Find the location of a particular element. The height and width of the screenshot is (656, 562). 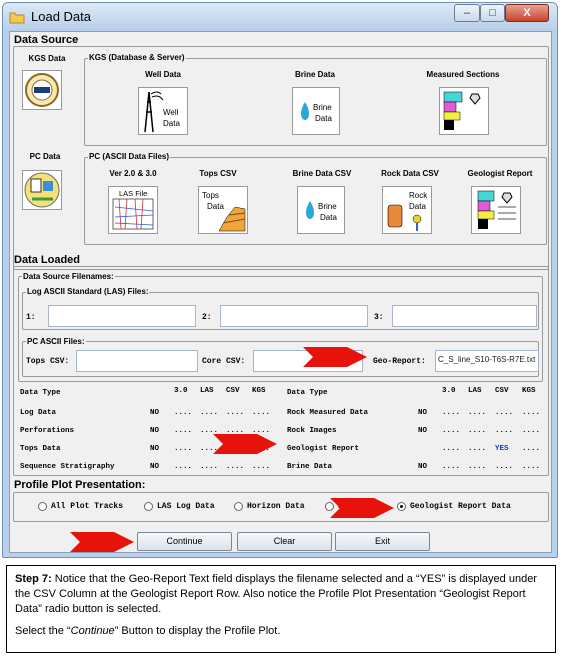

table_right-row-2-col-2: YES is located at coordinates (502, 449).